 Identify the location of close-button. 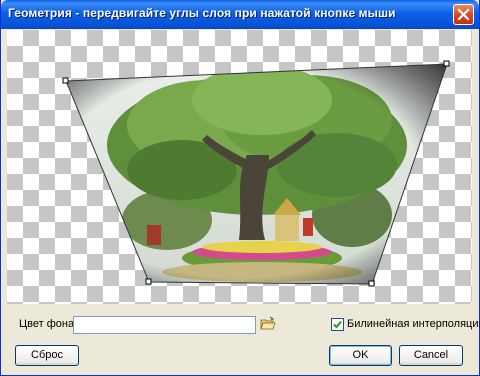
(463, 14).